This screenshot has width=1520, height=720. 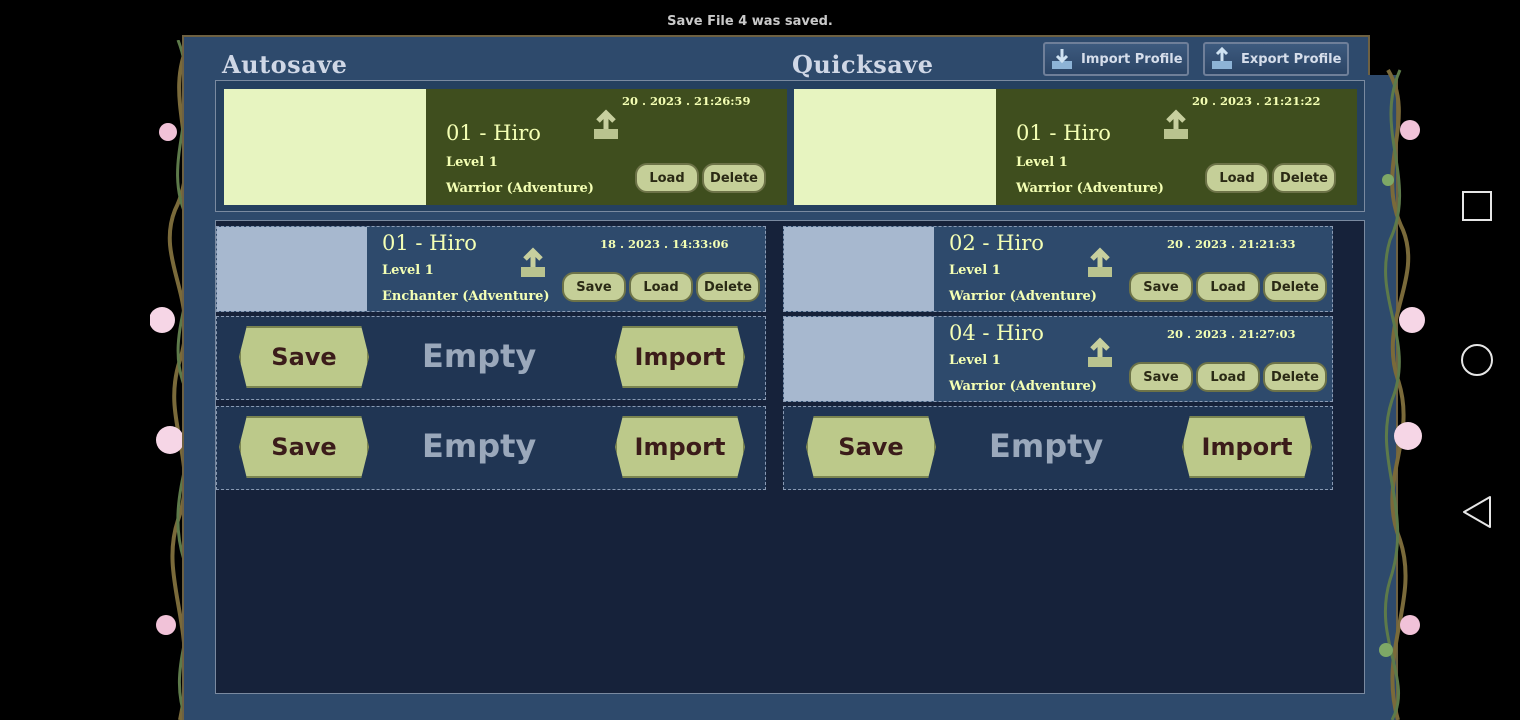 What do you see at coordinates (285, 64) in the screenshot?
I see `autosave-title: Autosave` at bounding box center [285, 64].